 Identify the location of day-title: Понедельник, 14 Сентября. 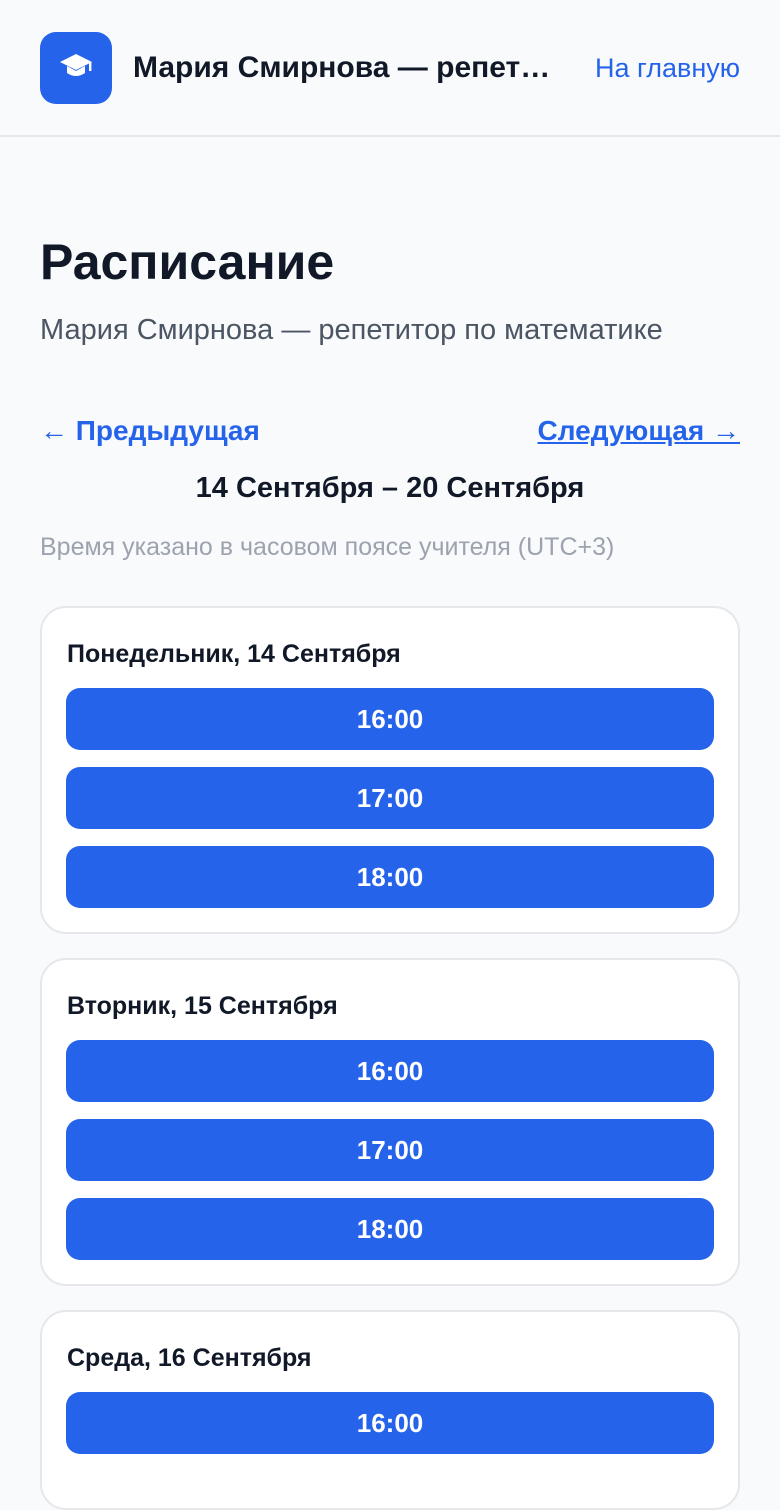
(234, 654).